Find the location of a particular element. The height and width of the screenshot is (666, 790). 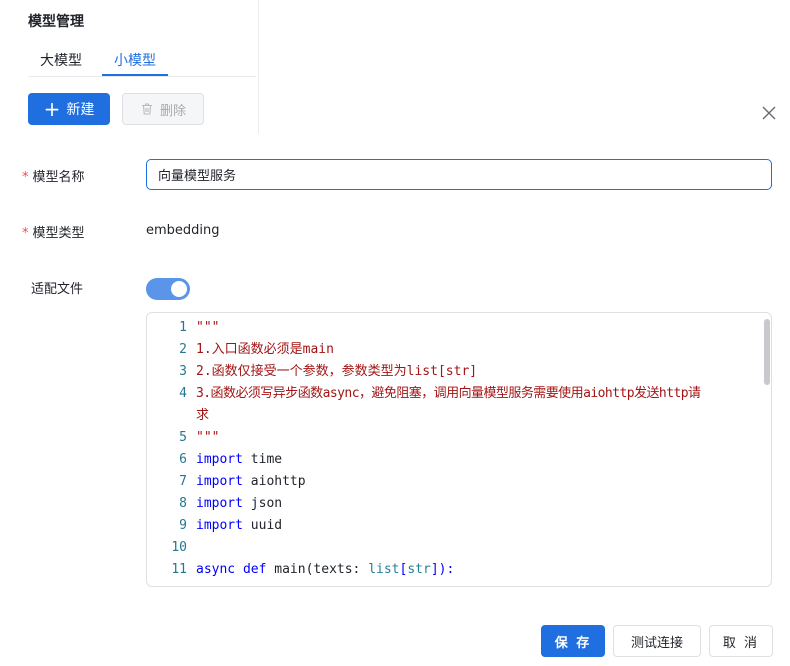

active-tab-indicator is located at coordinates (135, 75).